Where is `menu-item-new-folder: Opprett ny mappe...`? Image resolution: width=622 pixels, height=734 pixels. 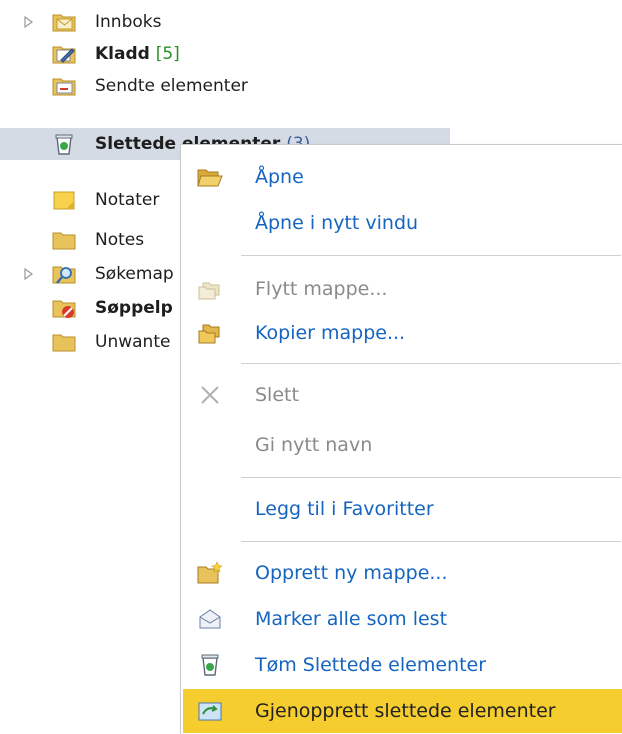 menu-item-new-folder: Opprett ny mappe... is located at coordinates (402, 573).